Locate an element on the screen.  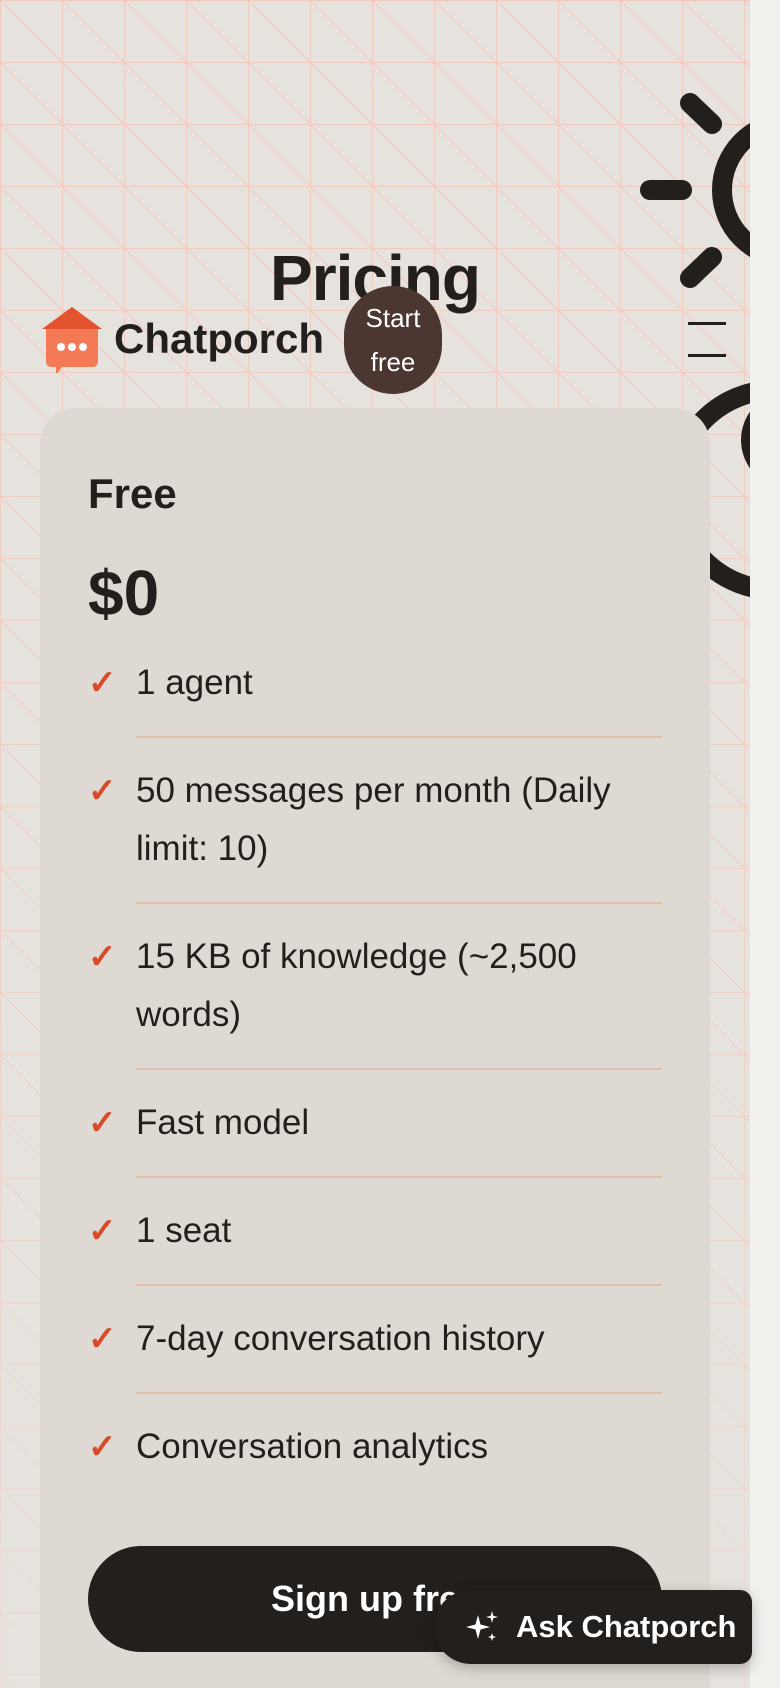
brand-name: Chatporch is located at coordinates (219, 338).